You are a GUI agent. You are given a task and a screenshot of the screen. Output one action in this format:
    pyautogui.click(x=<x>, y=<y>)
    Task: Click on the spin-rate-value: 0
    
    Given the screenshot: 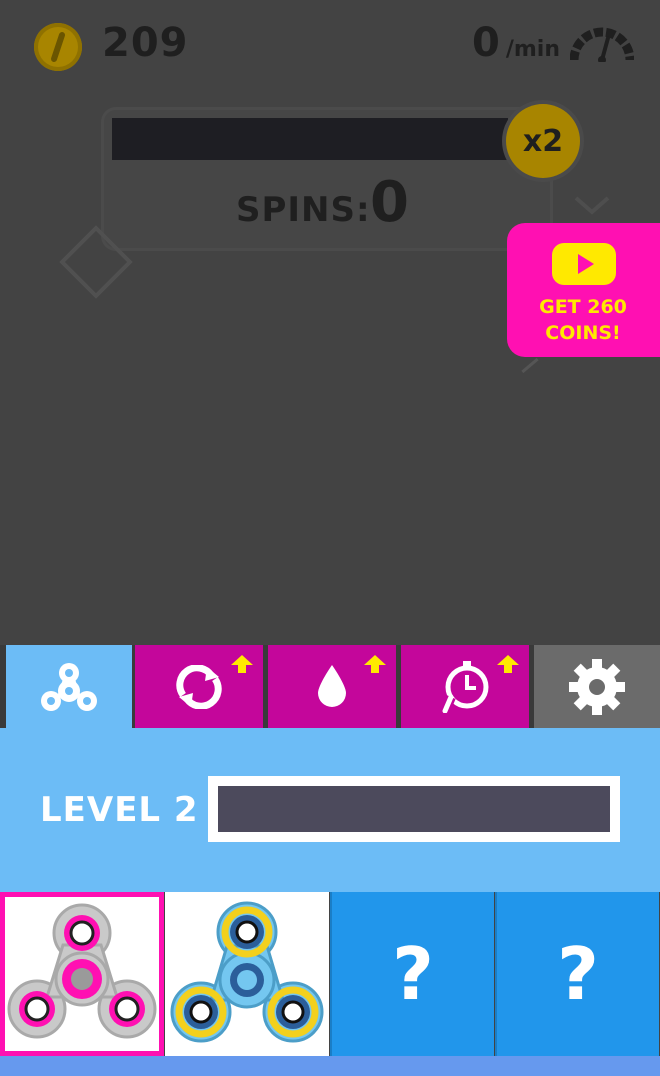 What is the action you would take?
    pyautogui.click(x=485, y=43)
    